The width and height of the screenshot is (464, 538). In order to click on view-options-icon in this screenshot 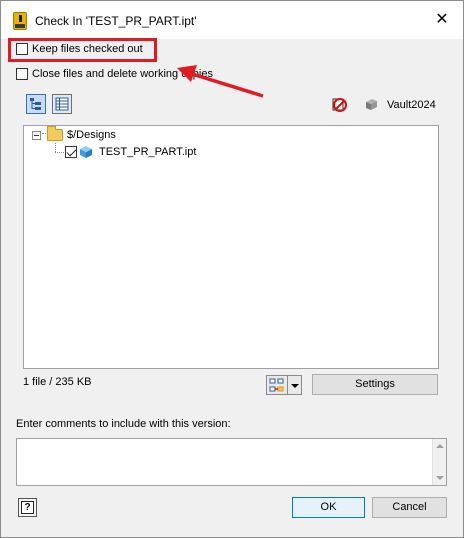, I will do `click(276, 385)`.